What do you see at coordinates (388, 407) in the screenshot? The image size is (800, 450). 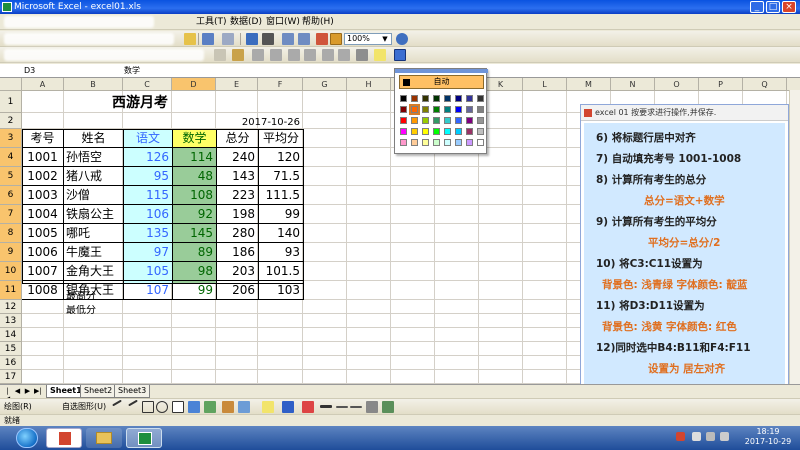 I see `3d-style-icon` at bounding box center [388, 407].